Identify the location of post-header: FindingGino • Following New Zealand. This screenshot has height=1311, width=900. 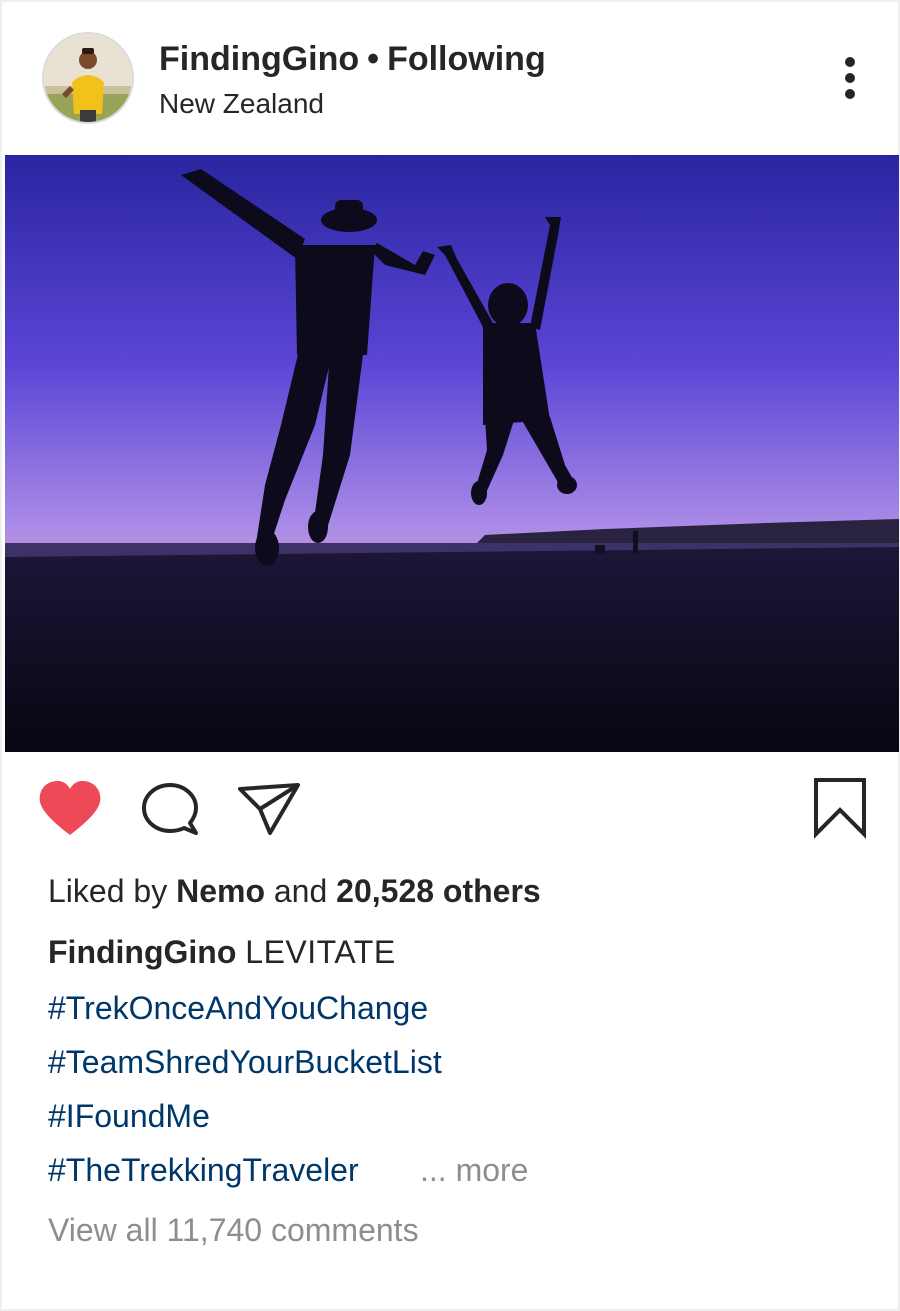
(451, 78).